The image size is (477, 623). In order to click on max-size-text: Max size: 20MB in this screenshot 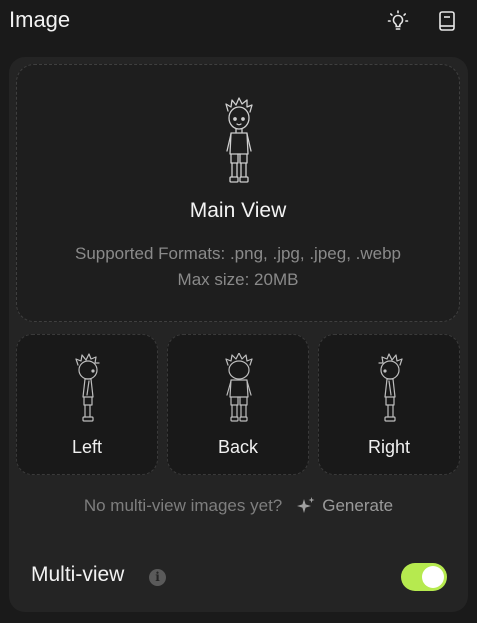, I will do `click(238, 279)`.